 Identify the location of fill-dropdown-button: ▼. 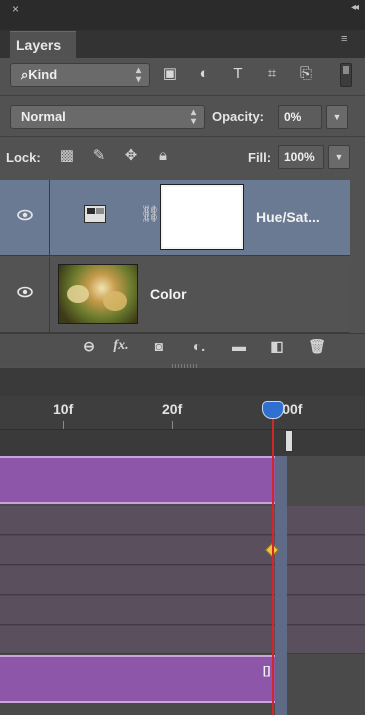
(339, 157).